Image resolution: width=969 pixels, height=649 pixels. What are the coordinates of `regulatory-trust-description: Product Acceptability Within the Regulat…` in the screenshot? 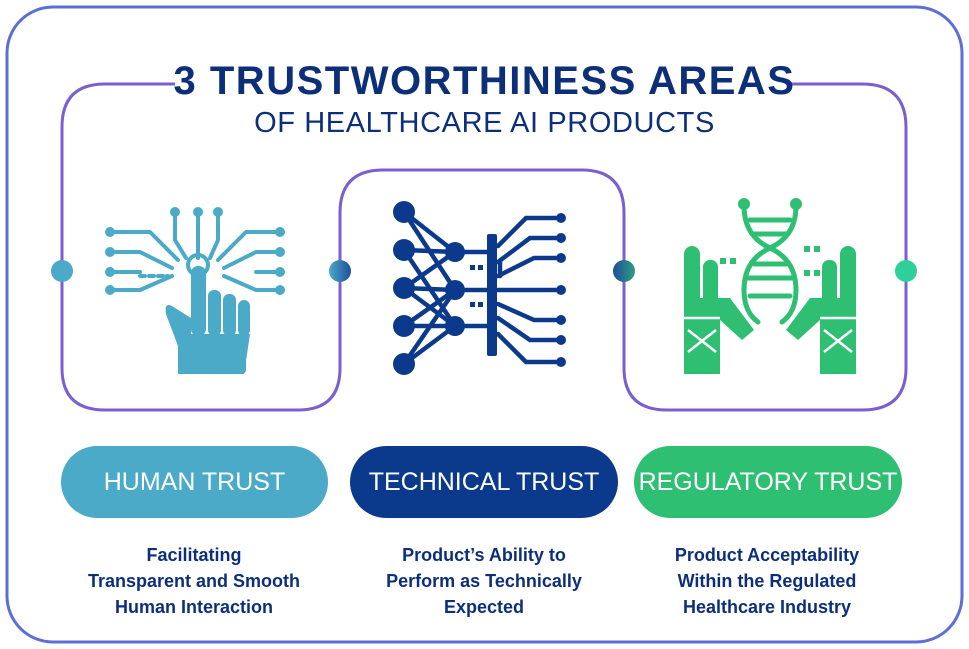 It's located at (767, 581).